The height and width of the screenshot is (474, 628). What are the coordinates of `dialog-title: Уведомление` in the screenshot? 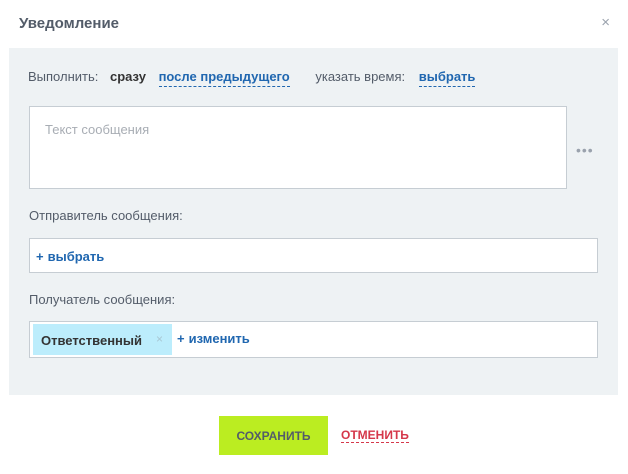 It's located at (69, 23).